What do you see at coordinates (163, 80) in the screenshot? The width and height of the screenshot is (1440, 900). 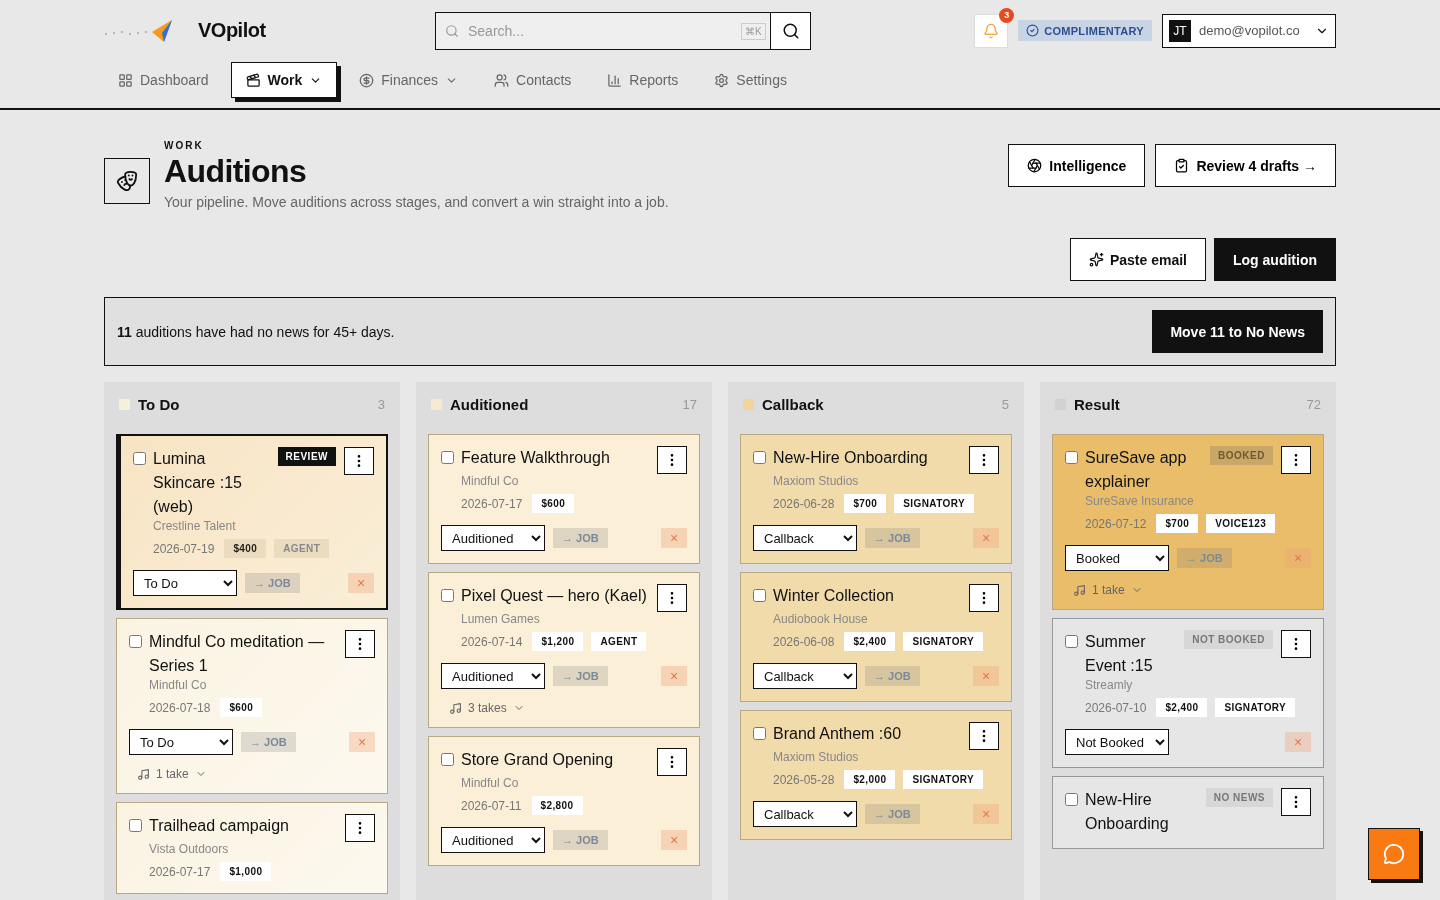 I see `nav-tab: Dashboard` at bounding box center [163, 80].